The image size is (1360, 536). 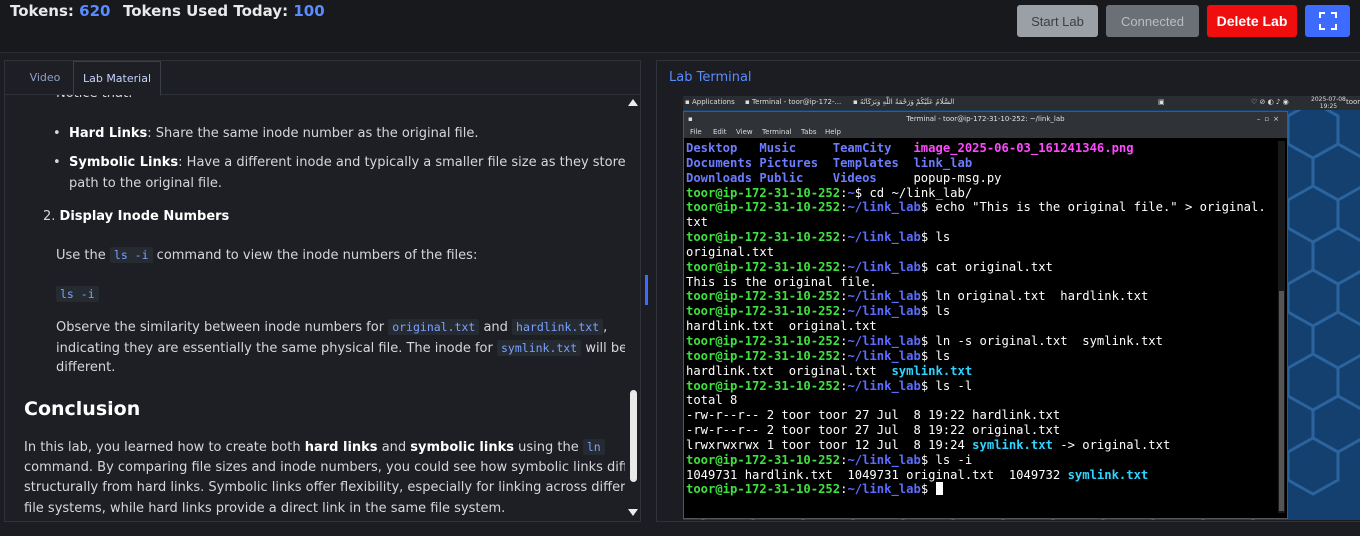 What do you see at coordinates (723, 148) in the screenshot?
I see `dir-entry: Desktop` at bounding box center [723, 148].